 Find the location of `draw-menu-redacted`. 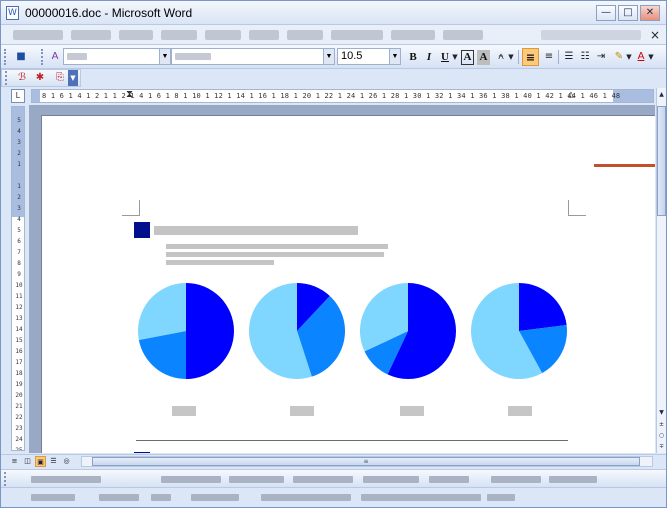

draw-menu-redacted is located at coordinates (66, 479).